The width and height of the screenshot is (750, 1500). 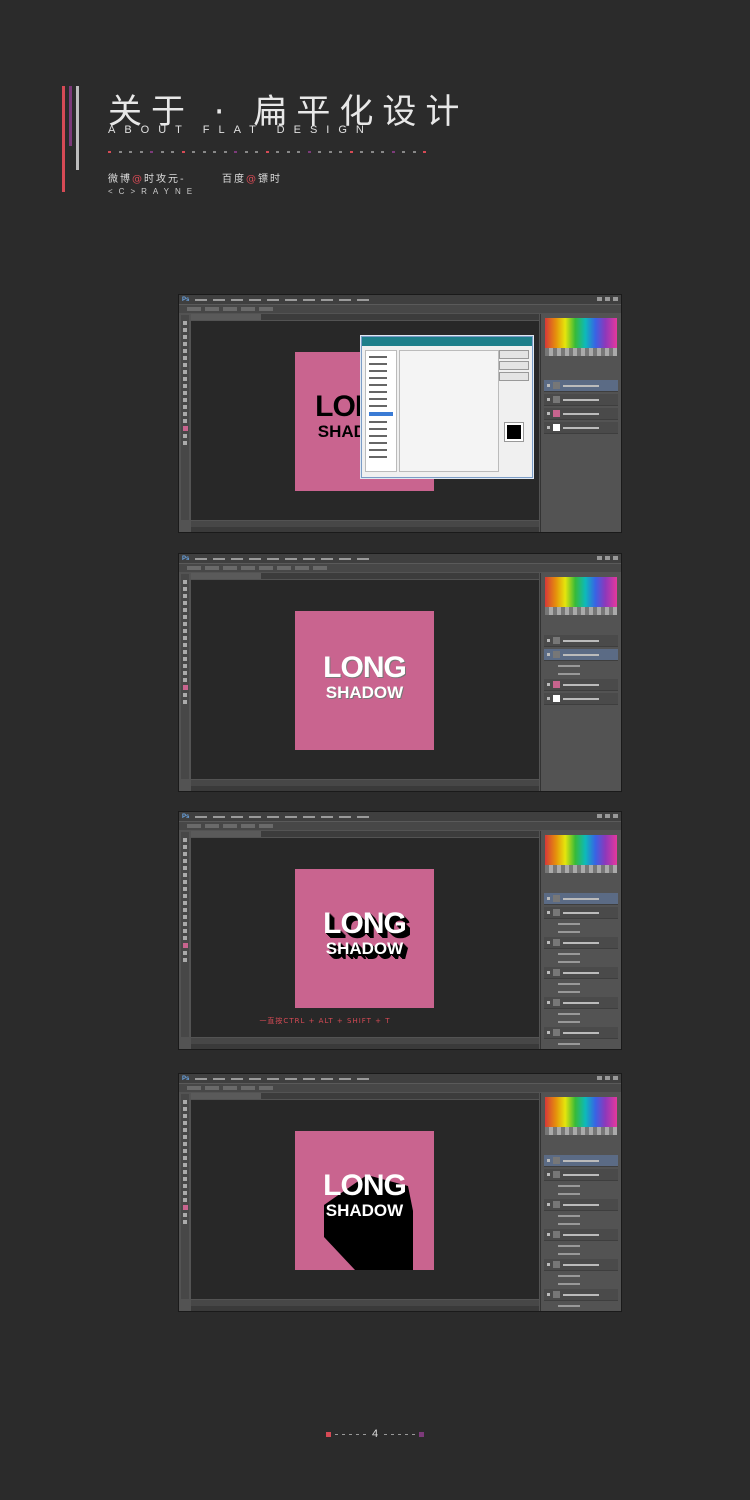 What do you see at coordinates (381, 411) in the screenshot?
I see `style-list` at bounding box center [381, 411].